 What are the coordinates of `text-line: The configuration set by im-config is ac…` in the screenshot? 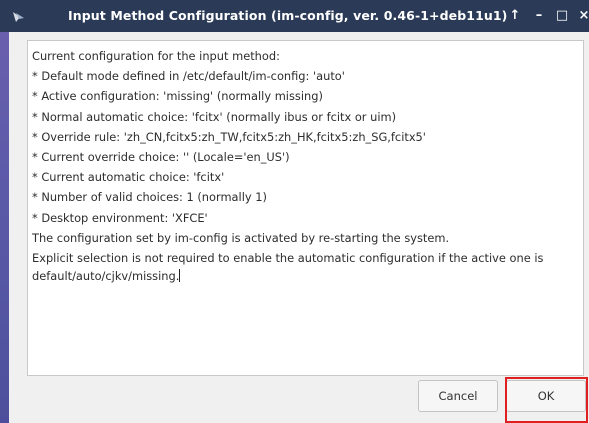 It's located at (241, 237).